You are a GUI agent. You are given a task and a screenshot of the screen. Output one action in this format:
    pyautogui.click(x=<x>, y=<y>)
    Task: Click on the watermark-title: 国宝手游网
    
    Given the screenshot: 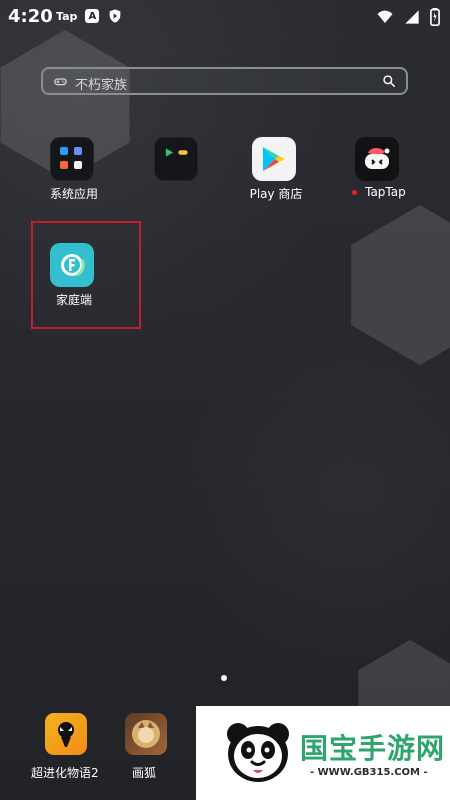 What is the action you would take?
    pyautogui.click(x=373, y=748)
    